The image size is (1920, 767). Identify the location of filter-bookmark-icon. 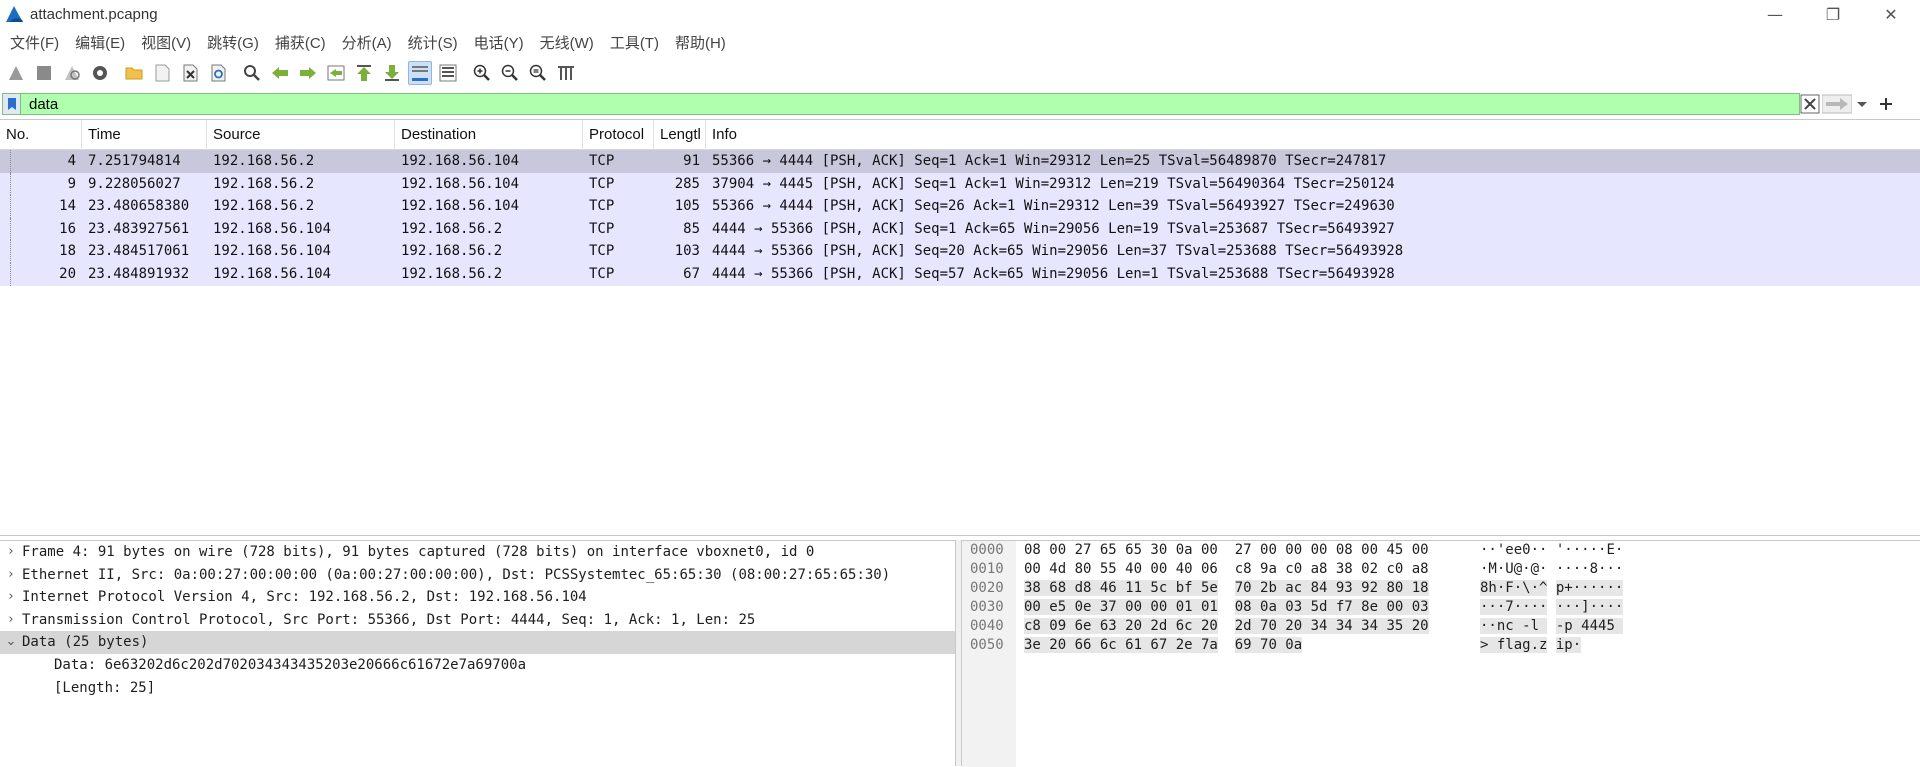
(12, 104).